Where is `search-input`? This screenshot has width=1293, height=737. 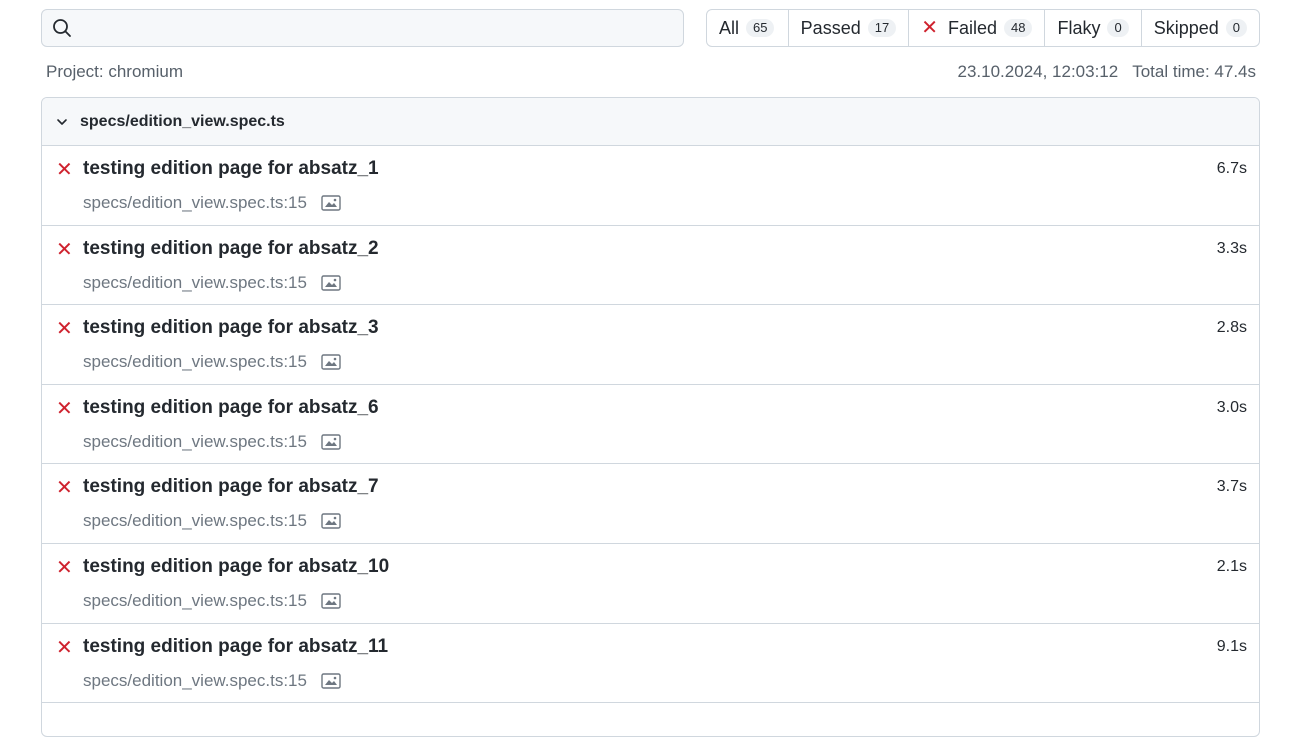 search-input is located at coordinates (377, 28).